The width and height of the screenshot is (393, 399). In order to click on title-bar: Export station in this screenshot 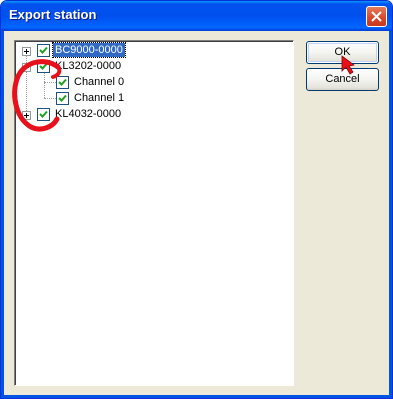, I will do `click(196, 16)`.